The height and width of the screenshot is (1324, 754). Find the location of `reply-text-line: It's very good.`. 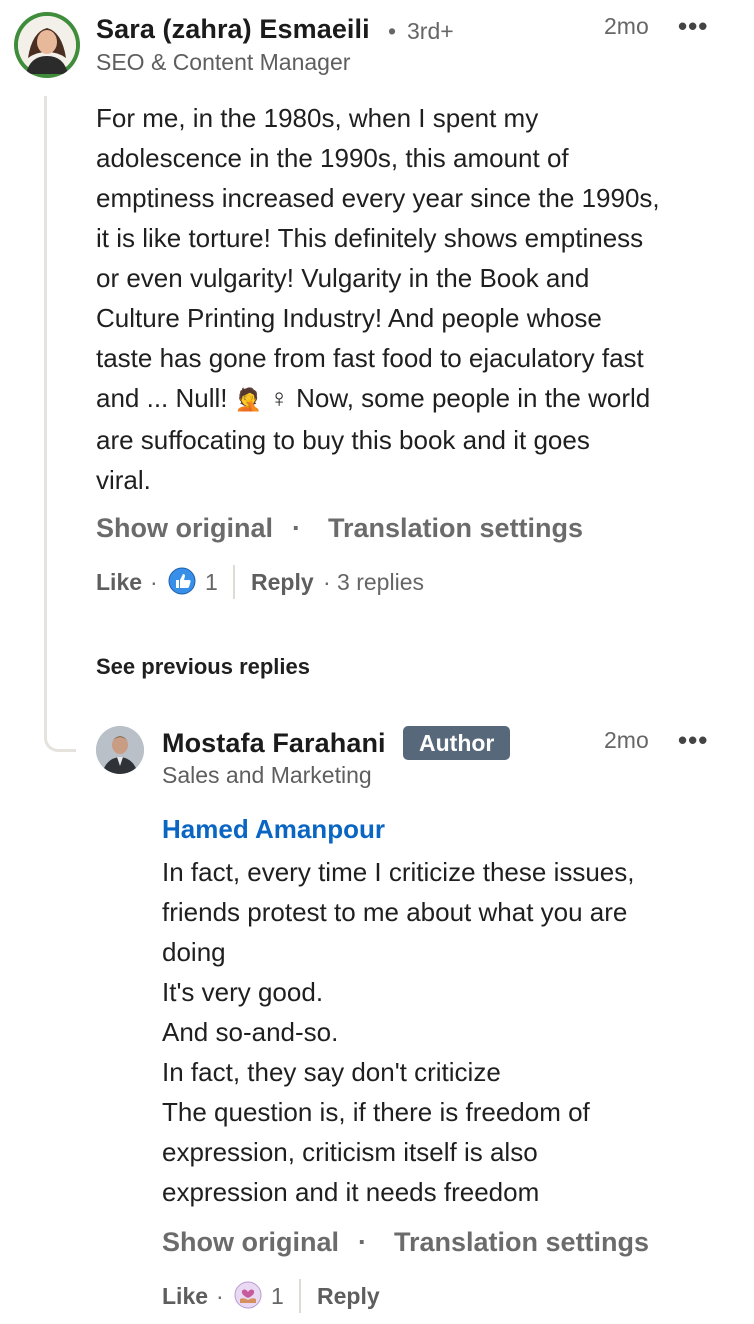

reply-text-line: It's very good. is located at coordinates (243, 992).